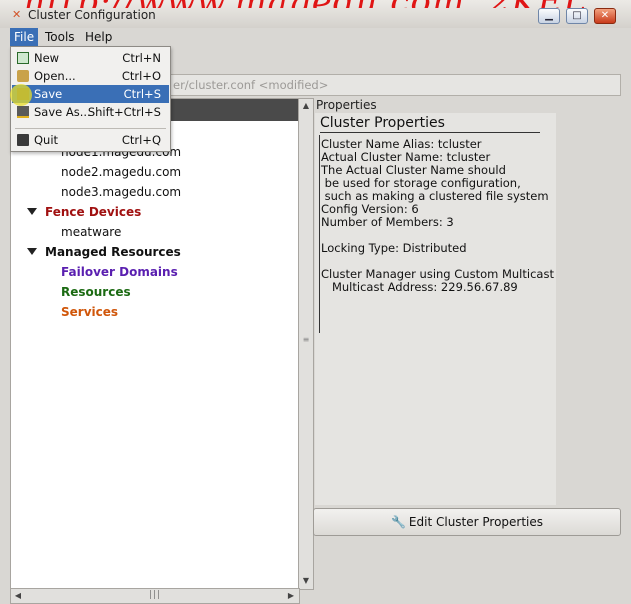  What do you see at coordinates (90, 128) in the screenshot?
I see `menu-separator` at bounding box center [90, 128].